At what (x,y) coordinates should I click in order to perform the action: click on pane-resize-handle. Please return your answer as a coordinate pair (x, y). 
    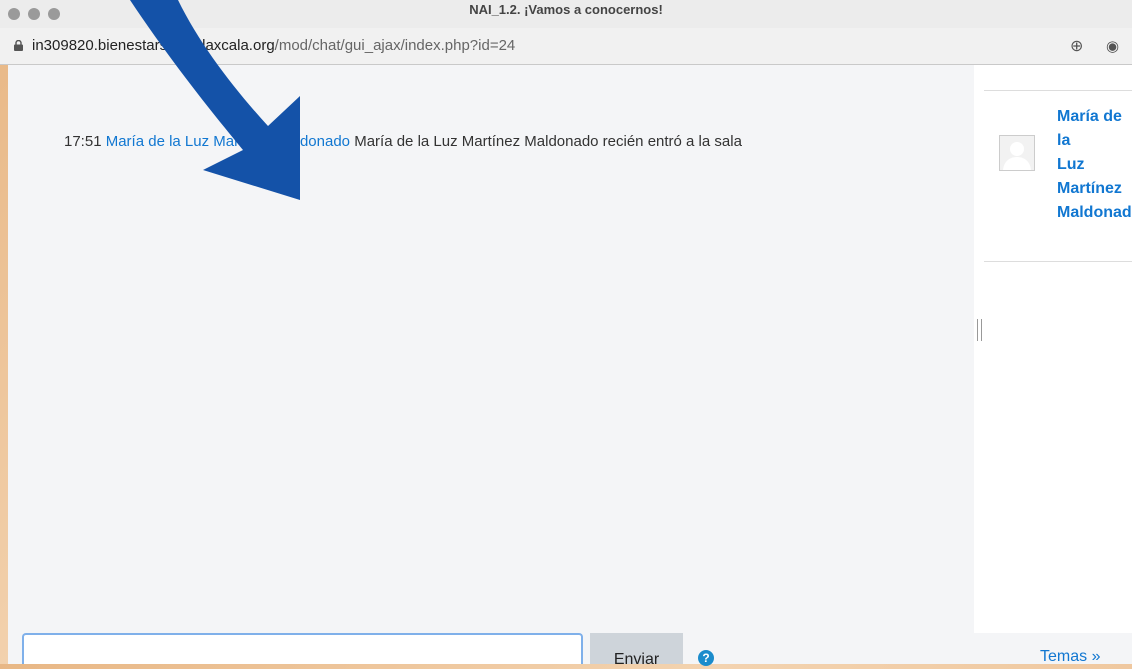
    Looking at the image, I should click on (979, 330).